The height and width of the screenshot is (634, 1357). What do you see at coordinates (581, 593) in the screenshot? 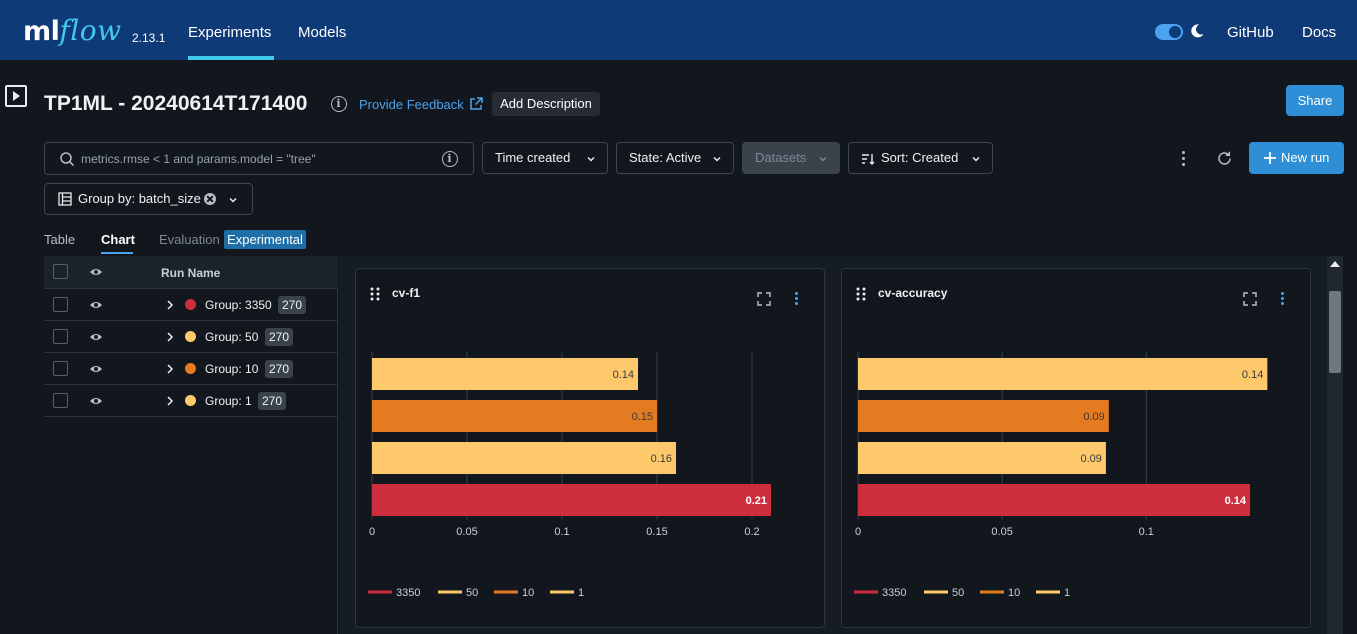
I see `legend-label: 1` at bounding box center [581, 593].